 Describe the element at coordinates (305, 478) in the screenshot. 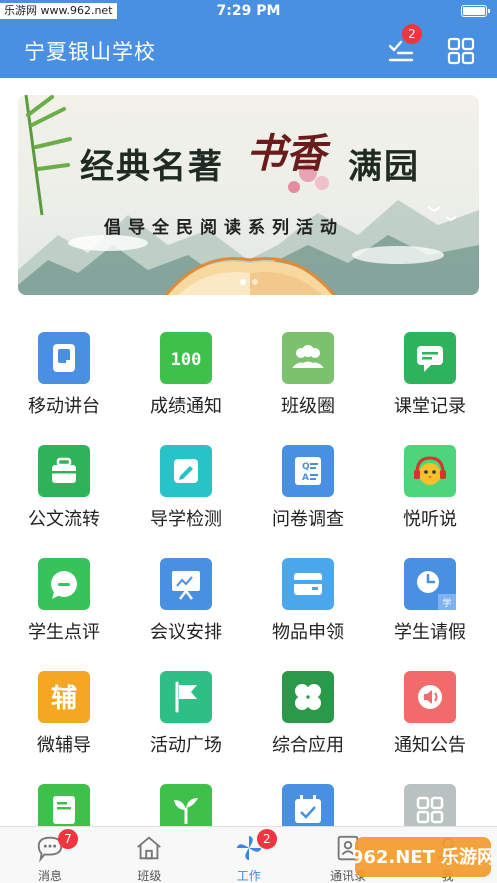

I see `svg-text: A` at that location.